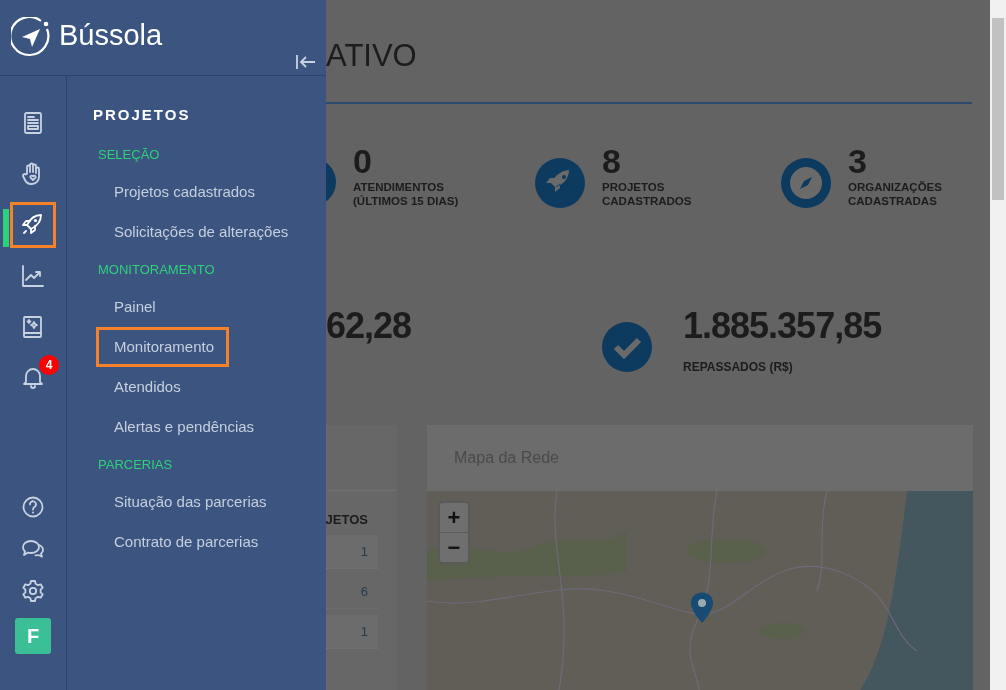  What do you see at coordinates (49, 365) in the screenshot?
I see `notification-badge: 4` at bounding box center [49, 365].